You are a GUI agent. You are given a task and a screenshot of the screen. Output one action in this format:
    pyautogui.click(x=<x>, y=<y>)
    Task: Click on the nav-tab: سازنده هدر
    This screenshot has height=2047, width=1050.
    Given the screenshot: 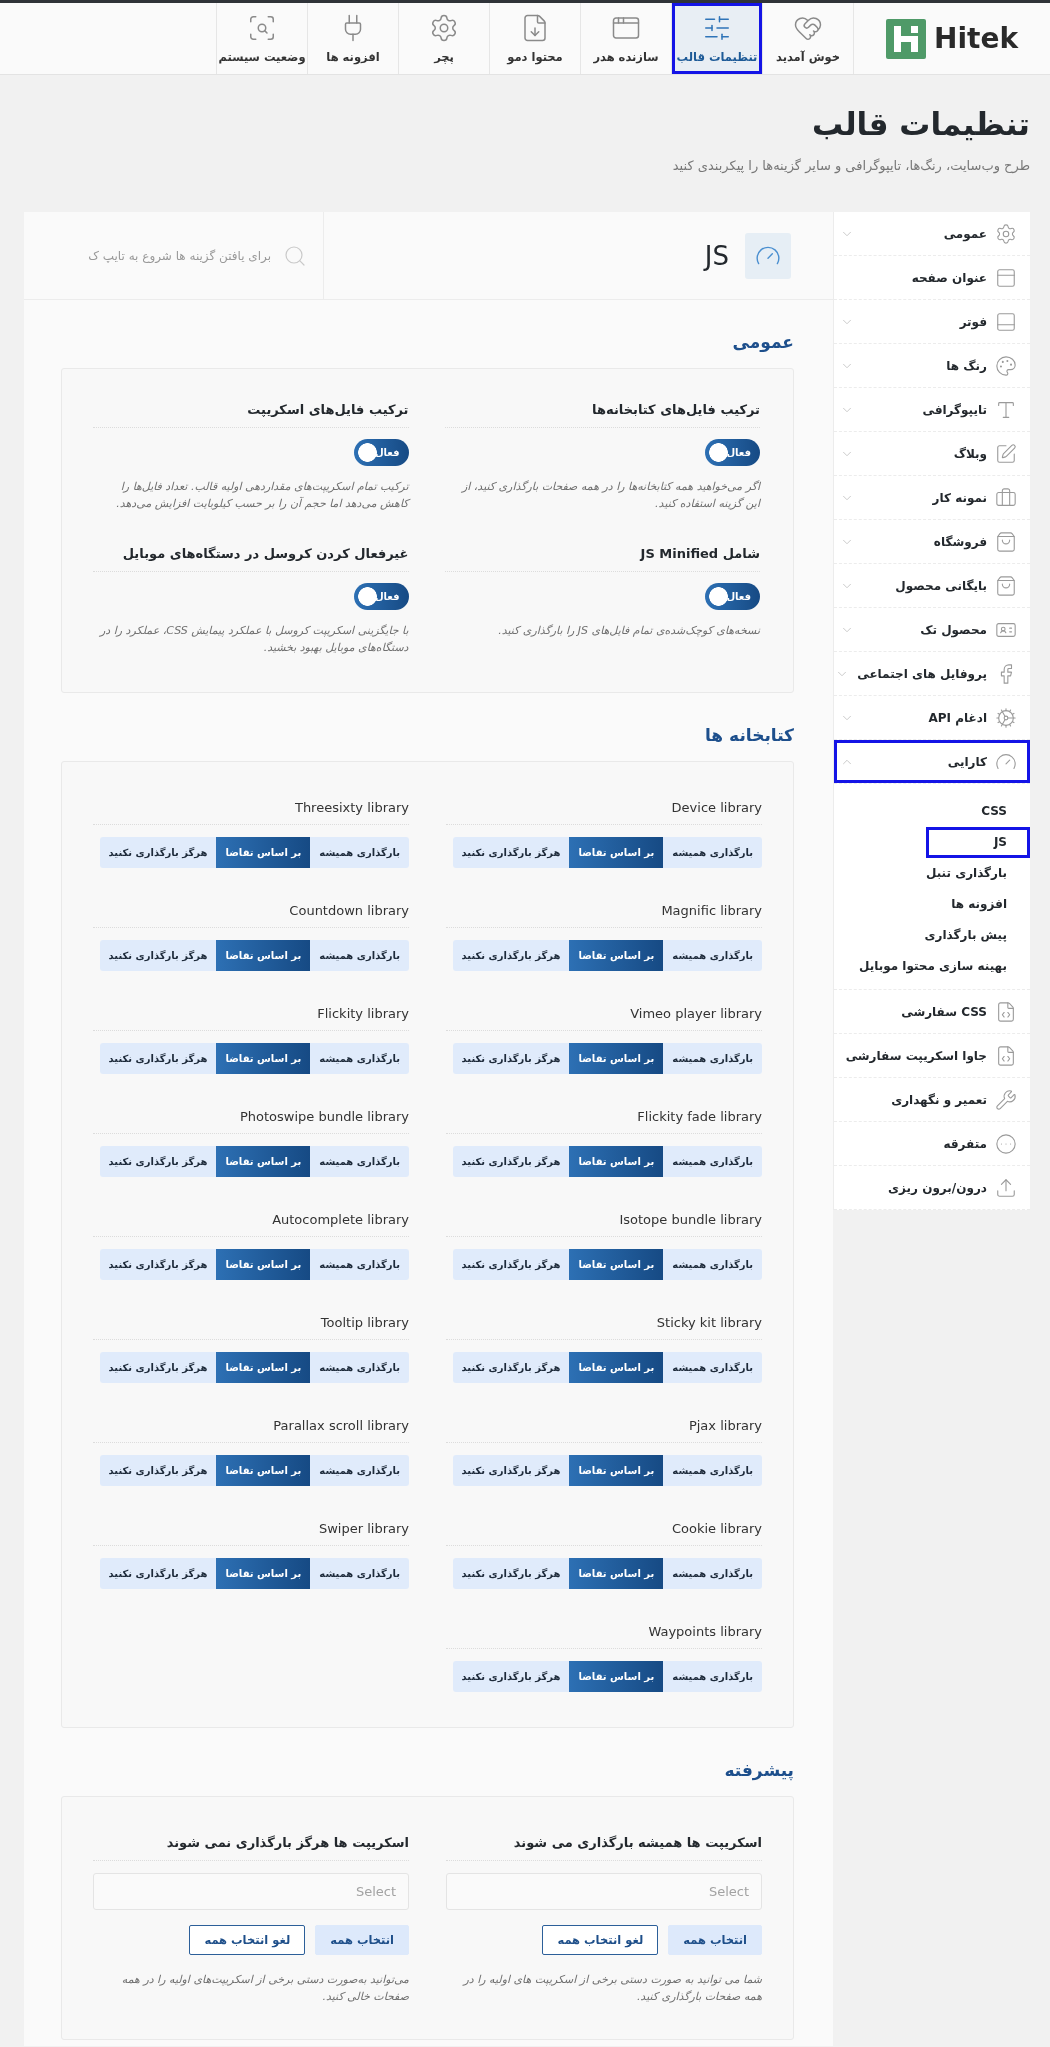 What is the action you would take?
    pyautogui.click(x=625, y=38)
    